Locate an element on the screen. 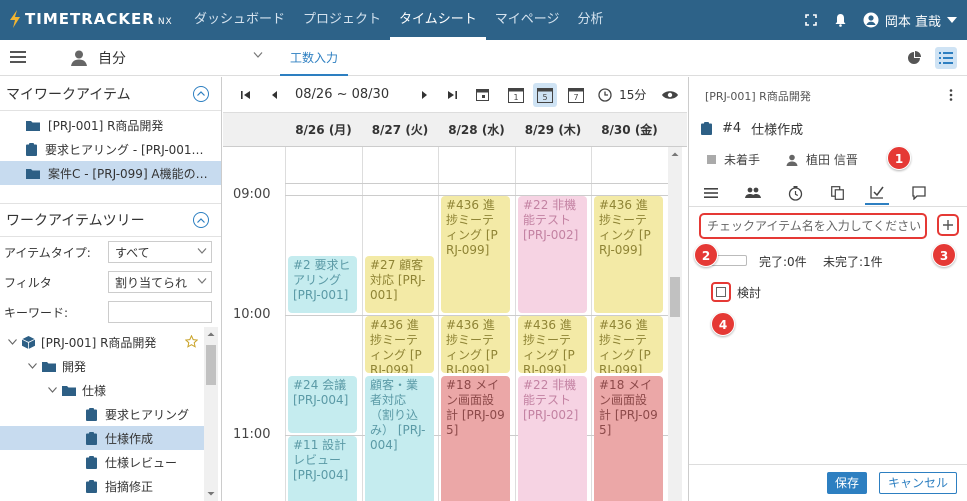  footer-divider is located at coordinates (828, 464).